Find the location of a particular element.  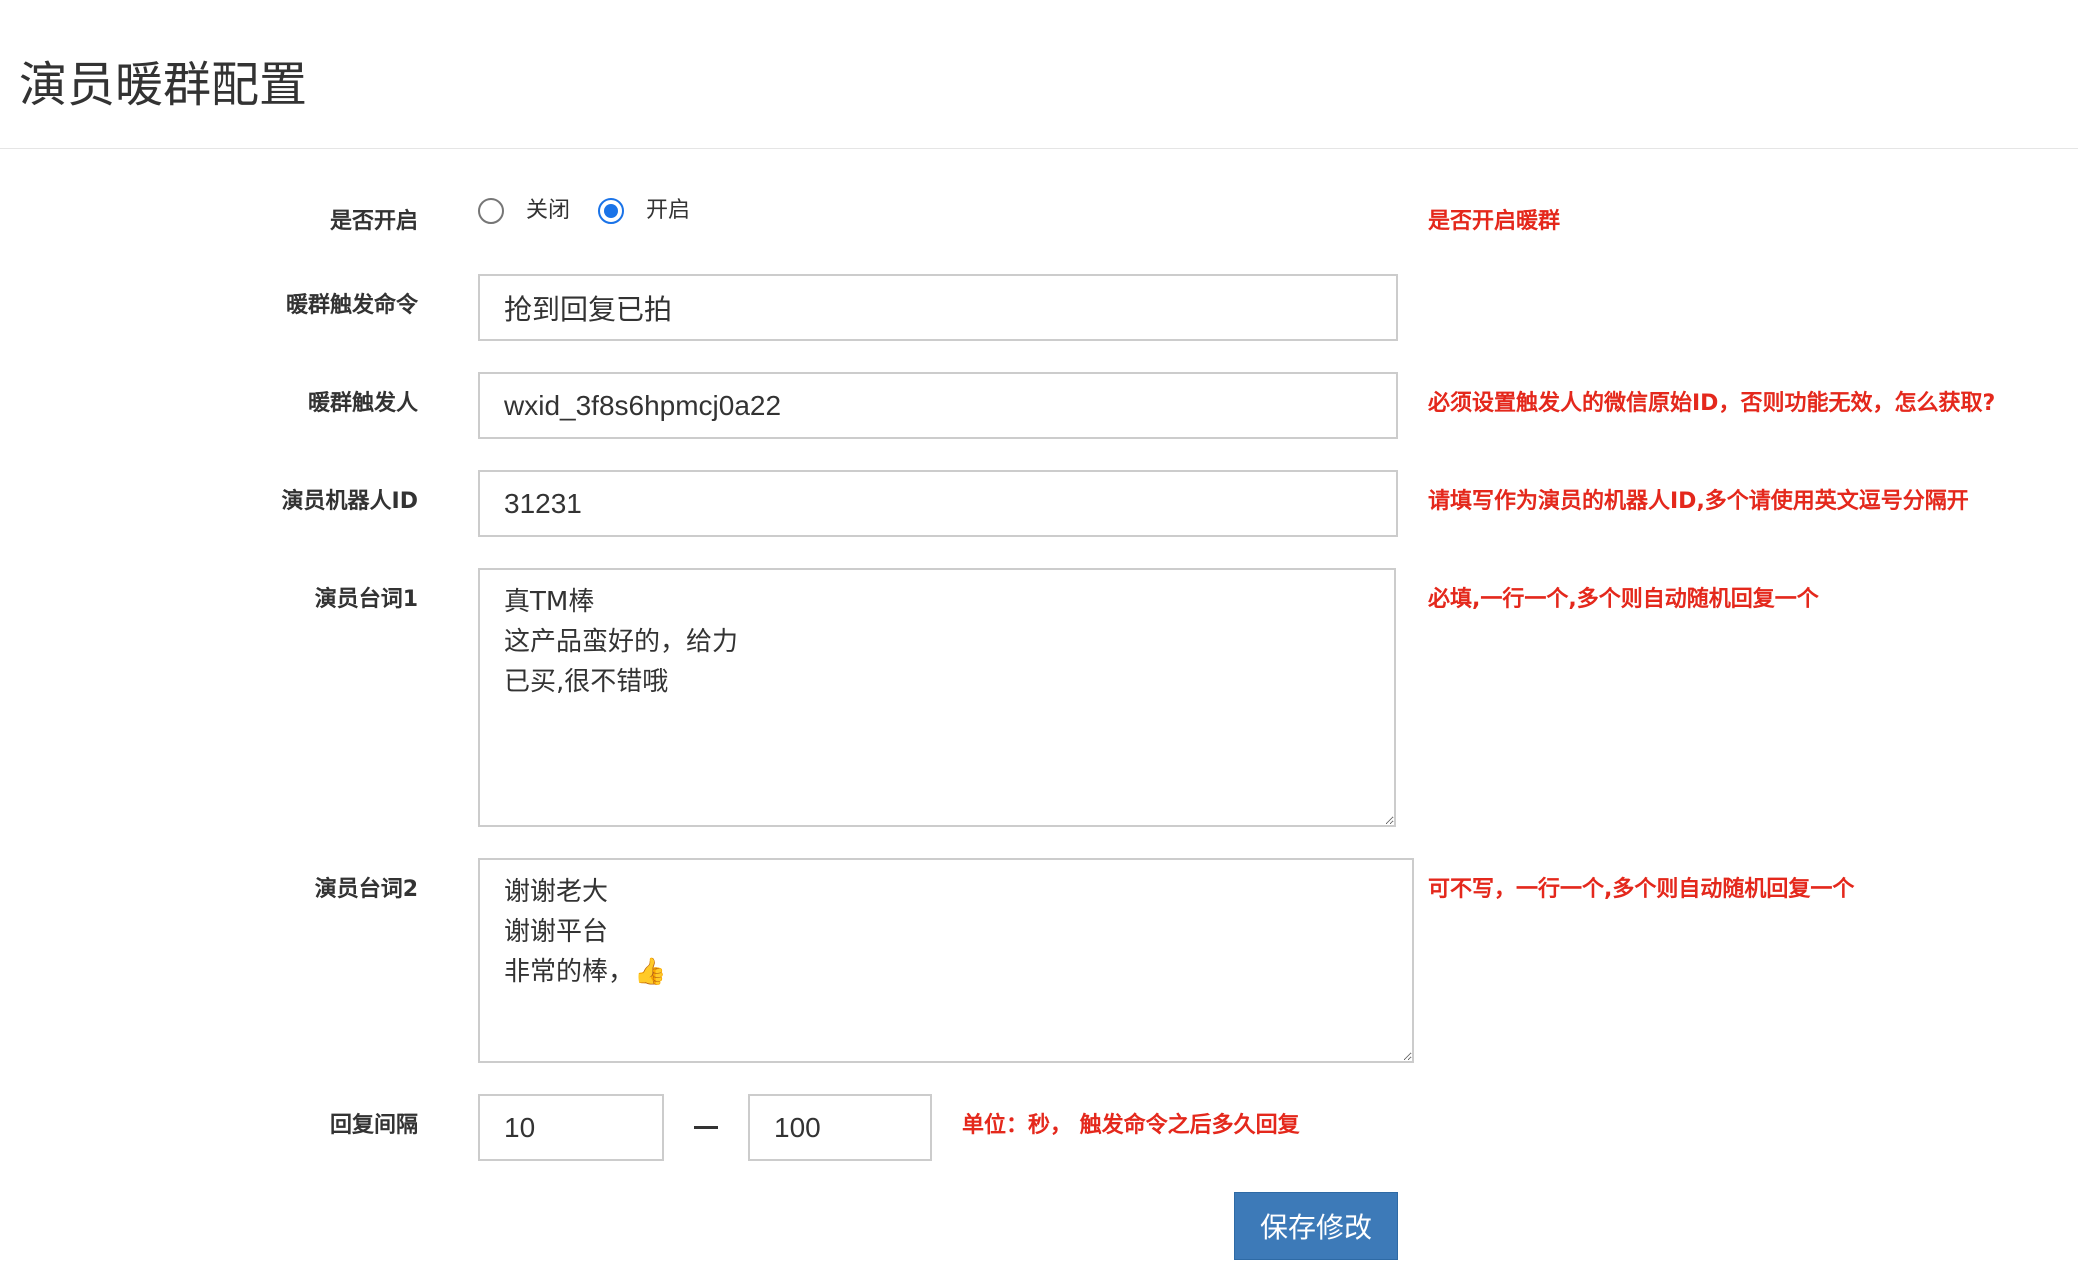

reply-interval-min-input is located at coordinates (571, 1127).